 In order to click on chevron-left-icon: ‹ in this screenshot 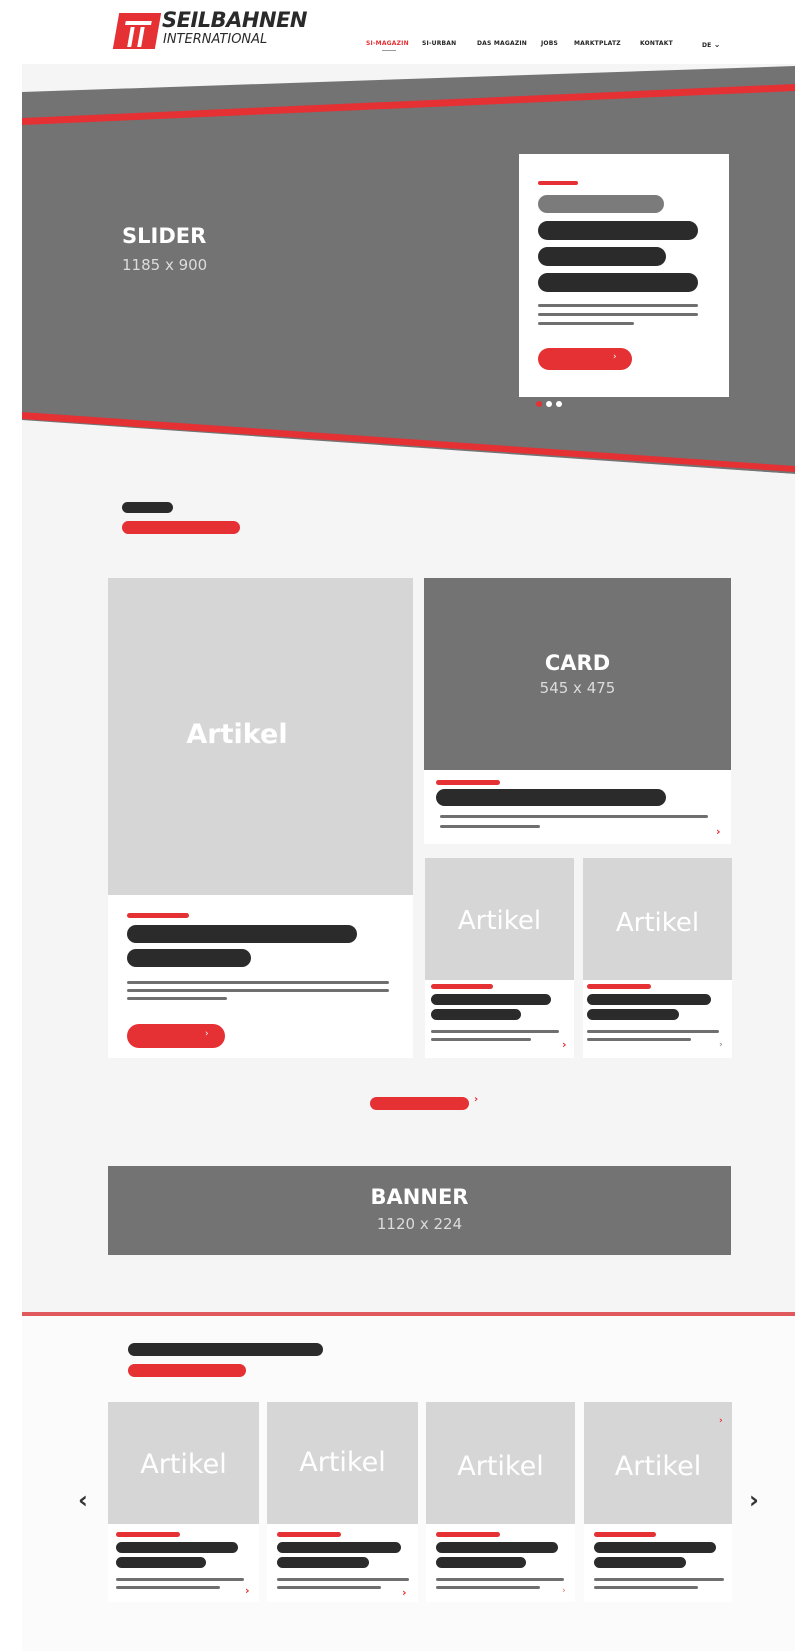, I will do `click(83, 1500)`.